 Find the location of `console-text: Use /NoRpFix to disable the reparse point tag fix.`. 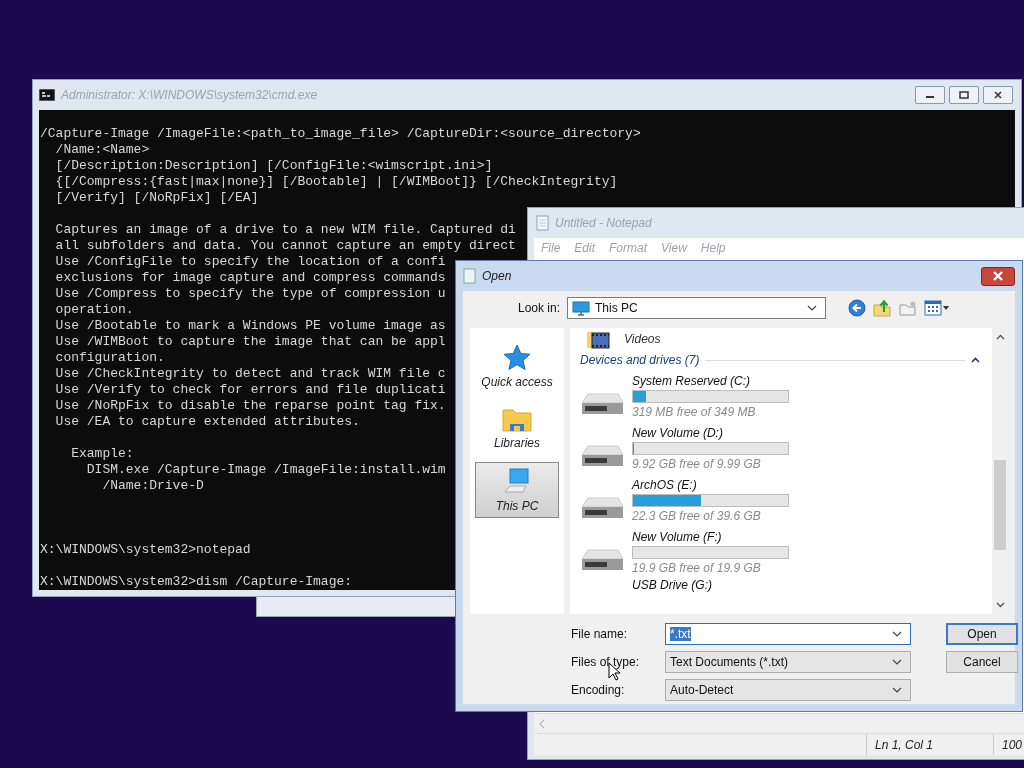

console-text: Use /NoRpFix to disable the reparse point tag fix. is located at coordinates (250, 406).